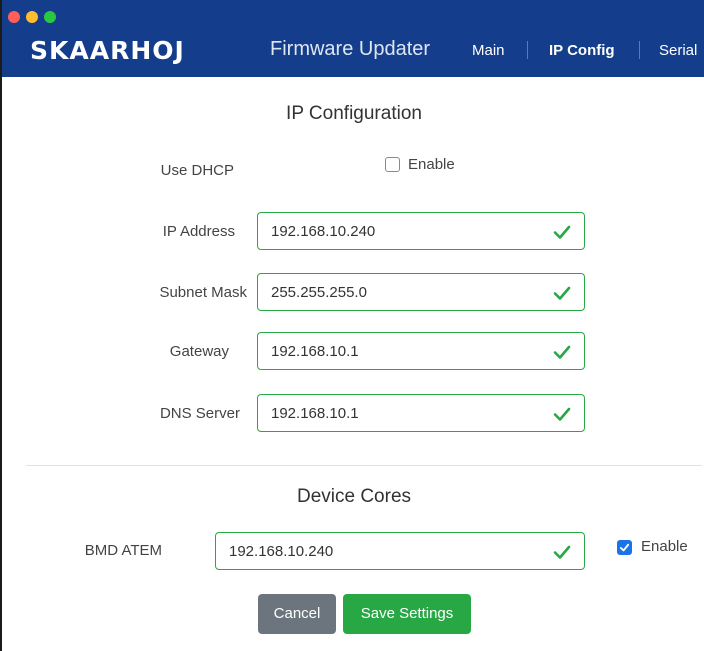 This screenshot has height=651, width=704. What do you see at coordinates (323, 231) in the screenshot?
I see `ip-address-value: 192.168.10.240` at bounding box center [323, 231].